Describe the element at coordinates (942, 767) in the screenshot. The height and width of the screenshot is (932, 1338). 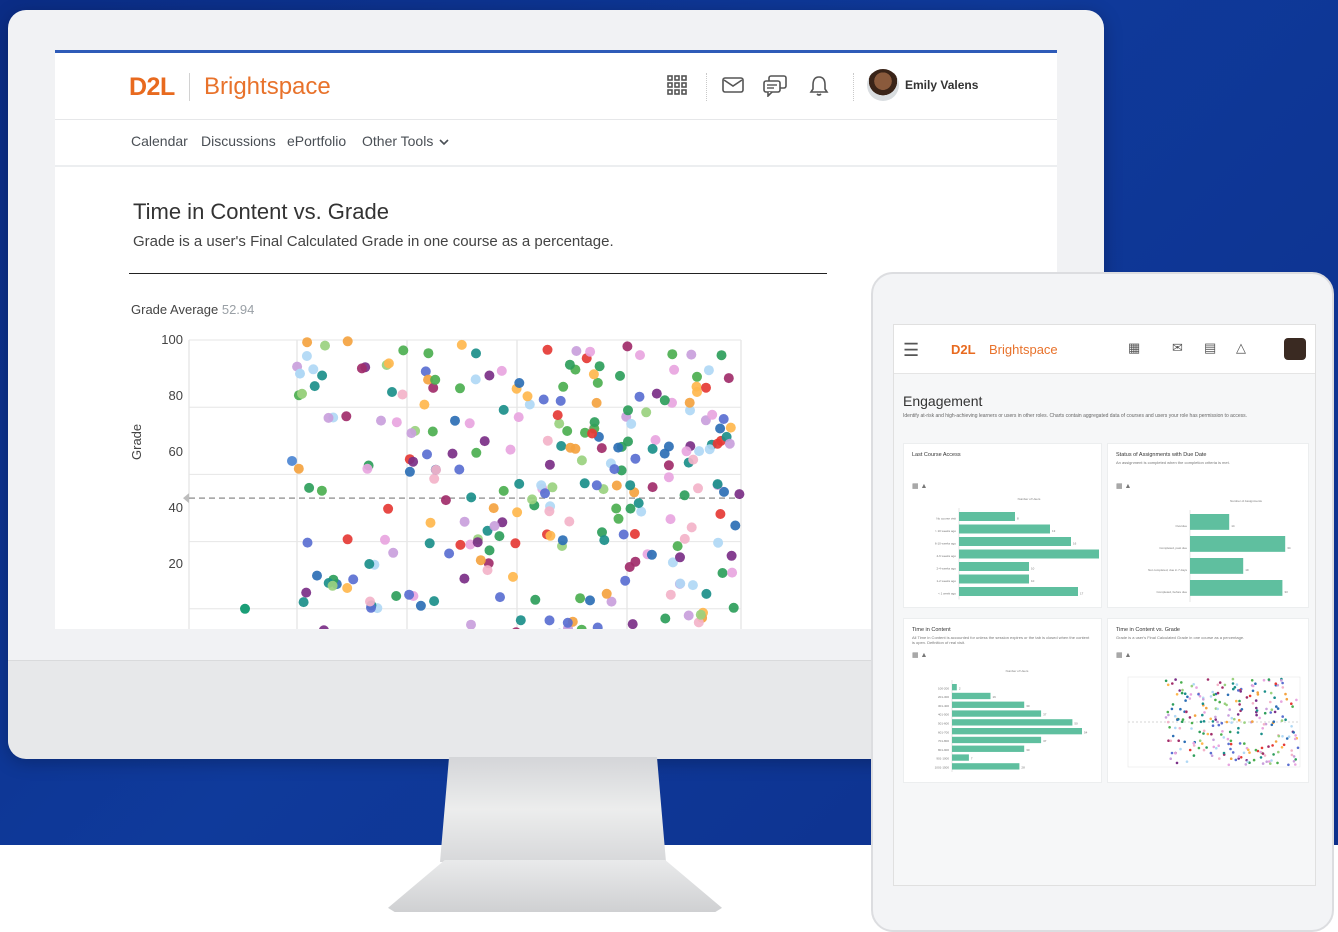
I see `category-label: 1001-1500` at that location.